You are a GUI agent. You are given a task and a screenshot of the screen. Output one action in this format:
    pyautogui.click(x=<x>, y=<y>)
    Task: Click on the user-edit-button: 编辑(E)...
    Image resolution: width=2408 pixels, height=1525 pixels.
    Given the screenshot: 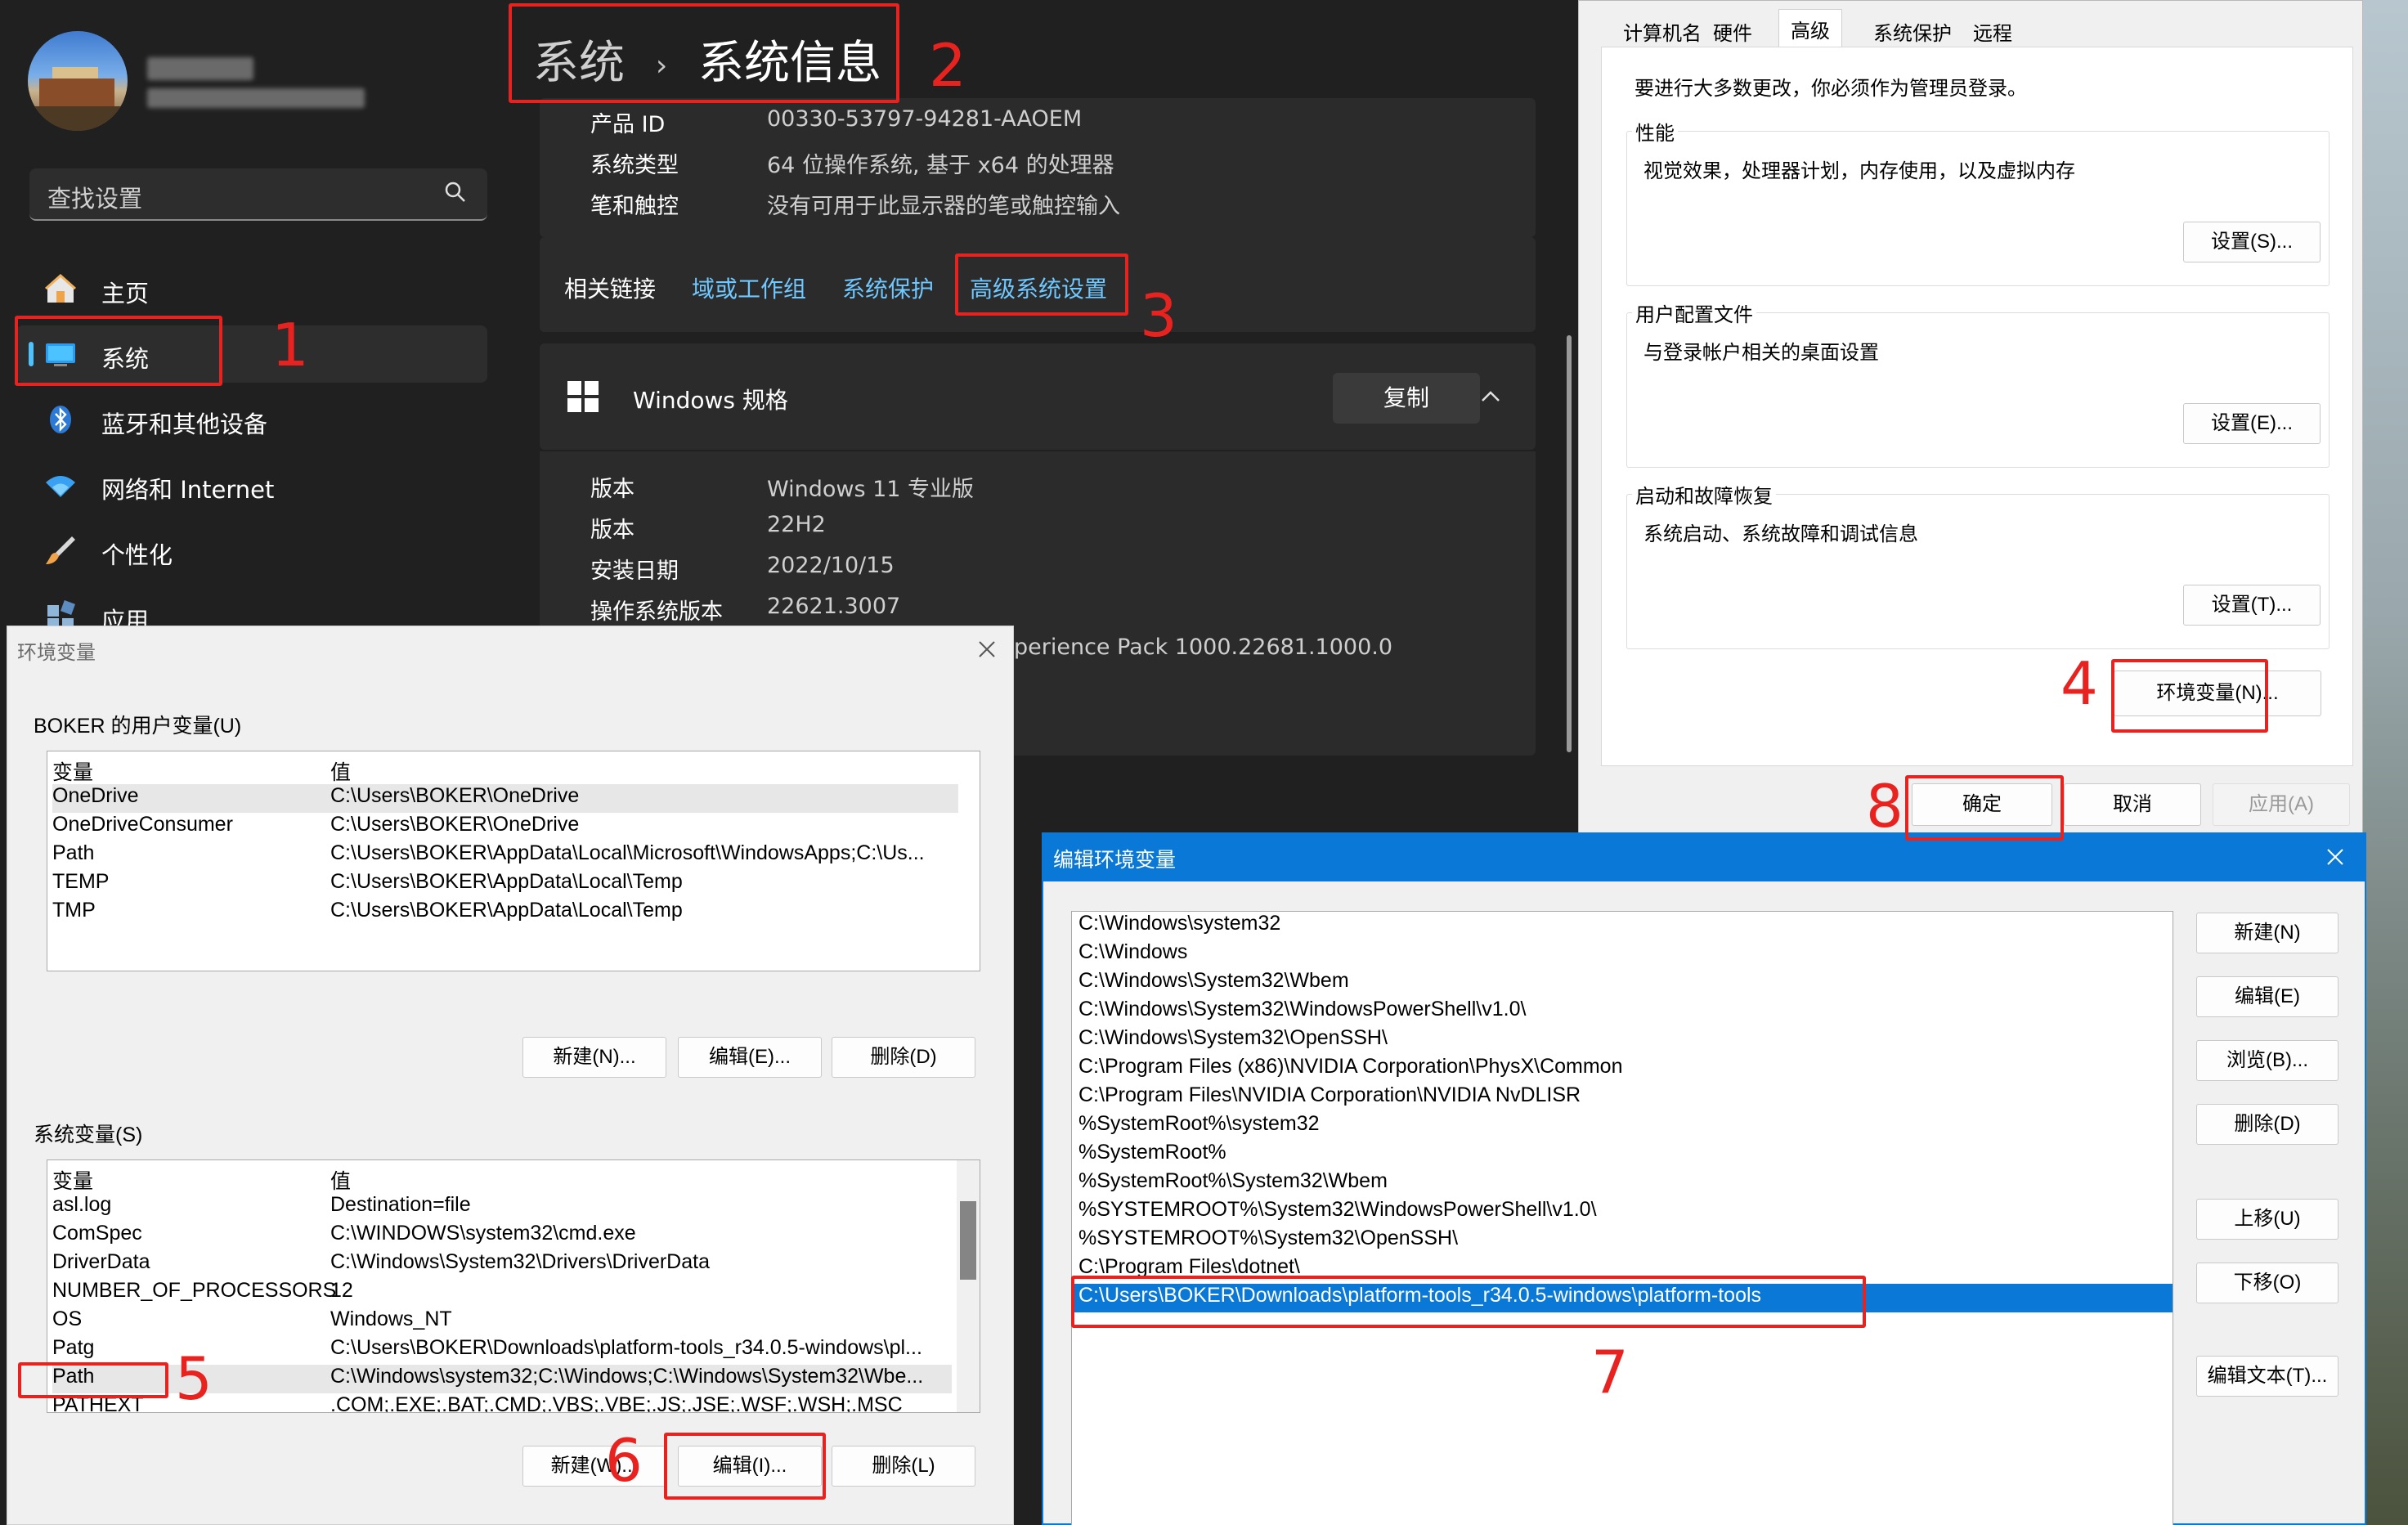 What is the action you would take?
    pyautogui.click(x=750, y=1057)
    